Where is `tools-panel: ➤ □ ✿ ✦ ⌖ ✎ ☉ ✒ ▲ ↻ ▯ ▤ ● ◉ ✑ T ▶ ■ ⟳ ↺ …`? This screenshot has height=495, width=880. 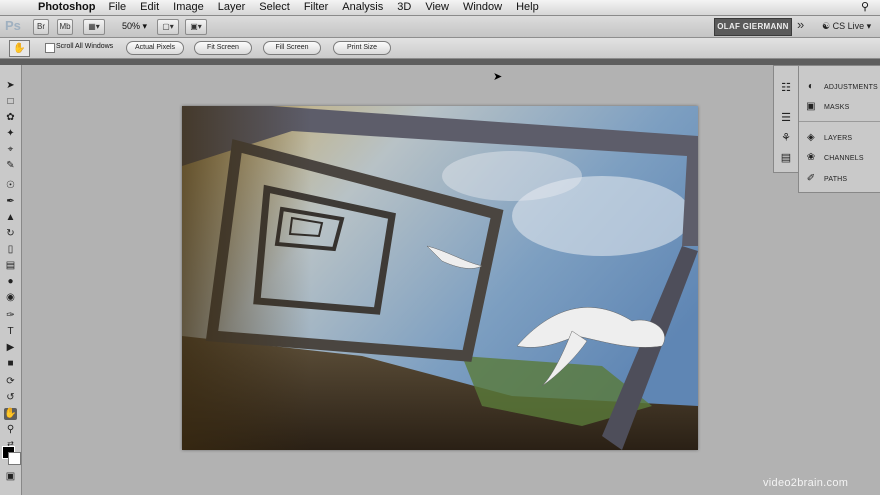
tools-panel: ➤ □ ✿ ✦ ⌖ ✎ ☉ ✒ ▲ ↻ ▯ ▤ ● ◉ ✑ T ▶ ■ ⟳ ↺ … is located at coordinates (11, 280).